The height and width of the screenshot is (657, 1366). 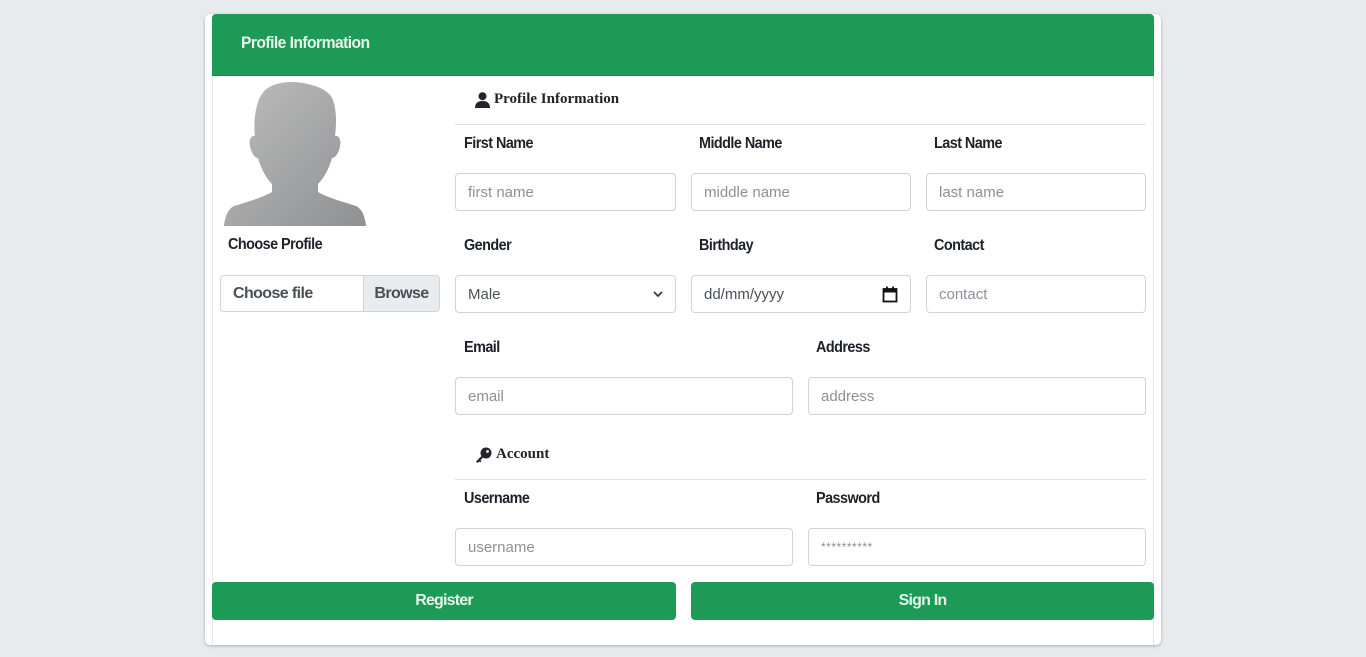 What do you see at coordinates (624, 547) in the screenshot?
I see `username-input: username` at bounding box center [624, 547].